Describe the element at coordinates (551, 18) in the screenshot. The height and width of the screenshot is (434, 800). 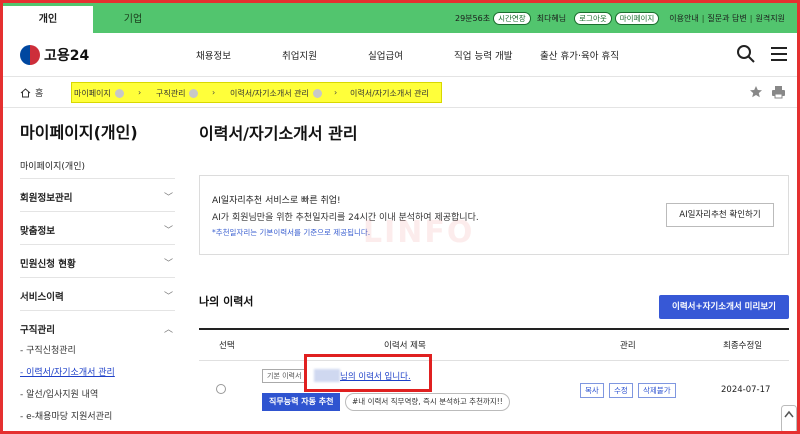
I see `user-name: 최다혜님` at that location.